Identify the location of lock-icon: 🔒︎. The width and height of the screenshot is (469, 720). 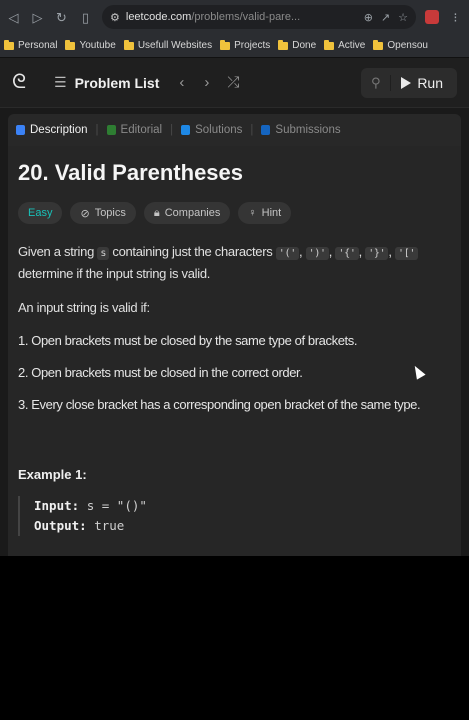
(156, 212).